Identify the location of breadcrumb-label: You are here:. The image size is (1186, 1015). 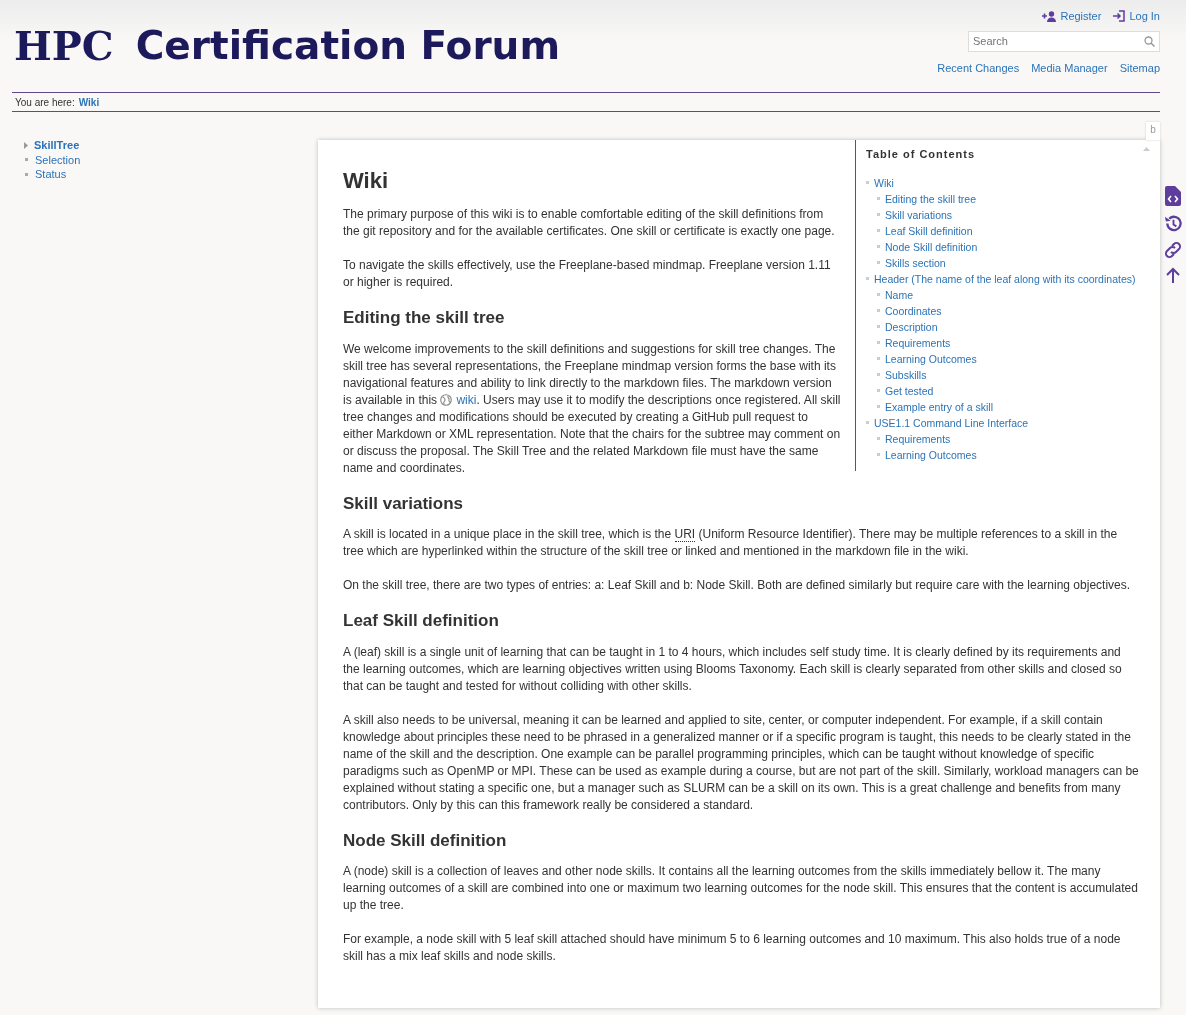
(45, 102).